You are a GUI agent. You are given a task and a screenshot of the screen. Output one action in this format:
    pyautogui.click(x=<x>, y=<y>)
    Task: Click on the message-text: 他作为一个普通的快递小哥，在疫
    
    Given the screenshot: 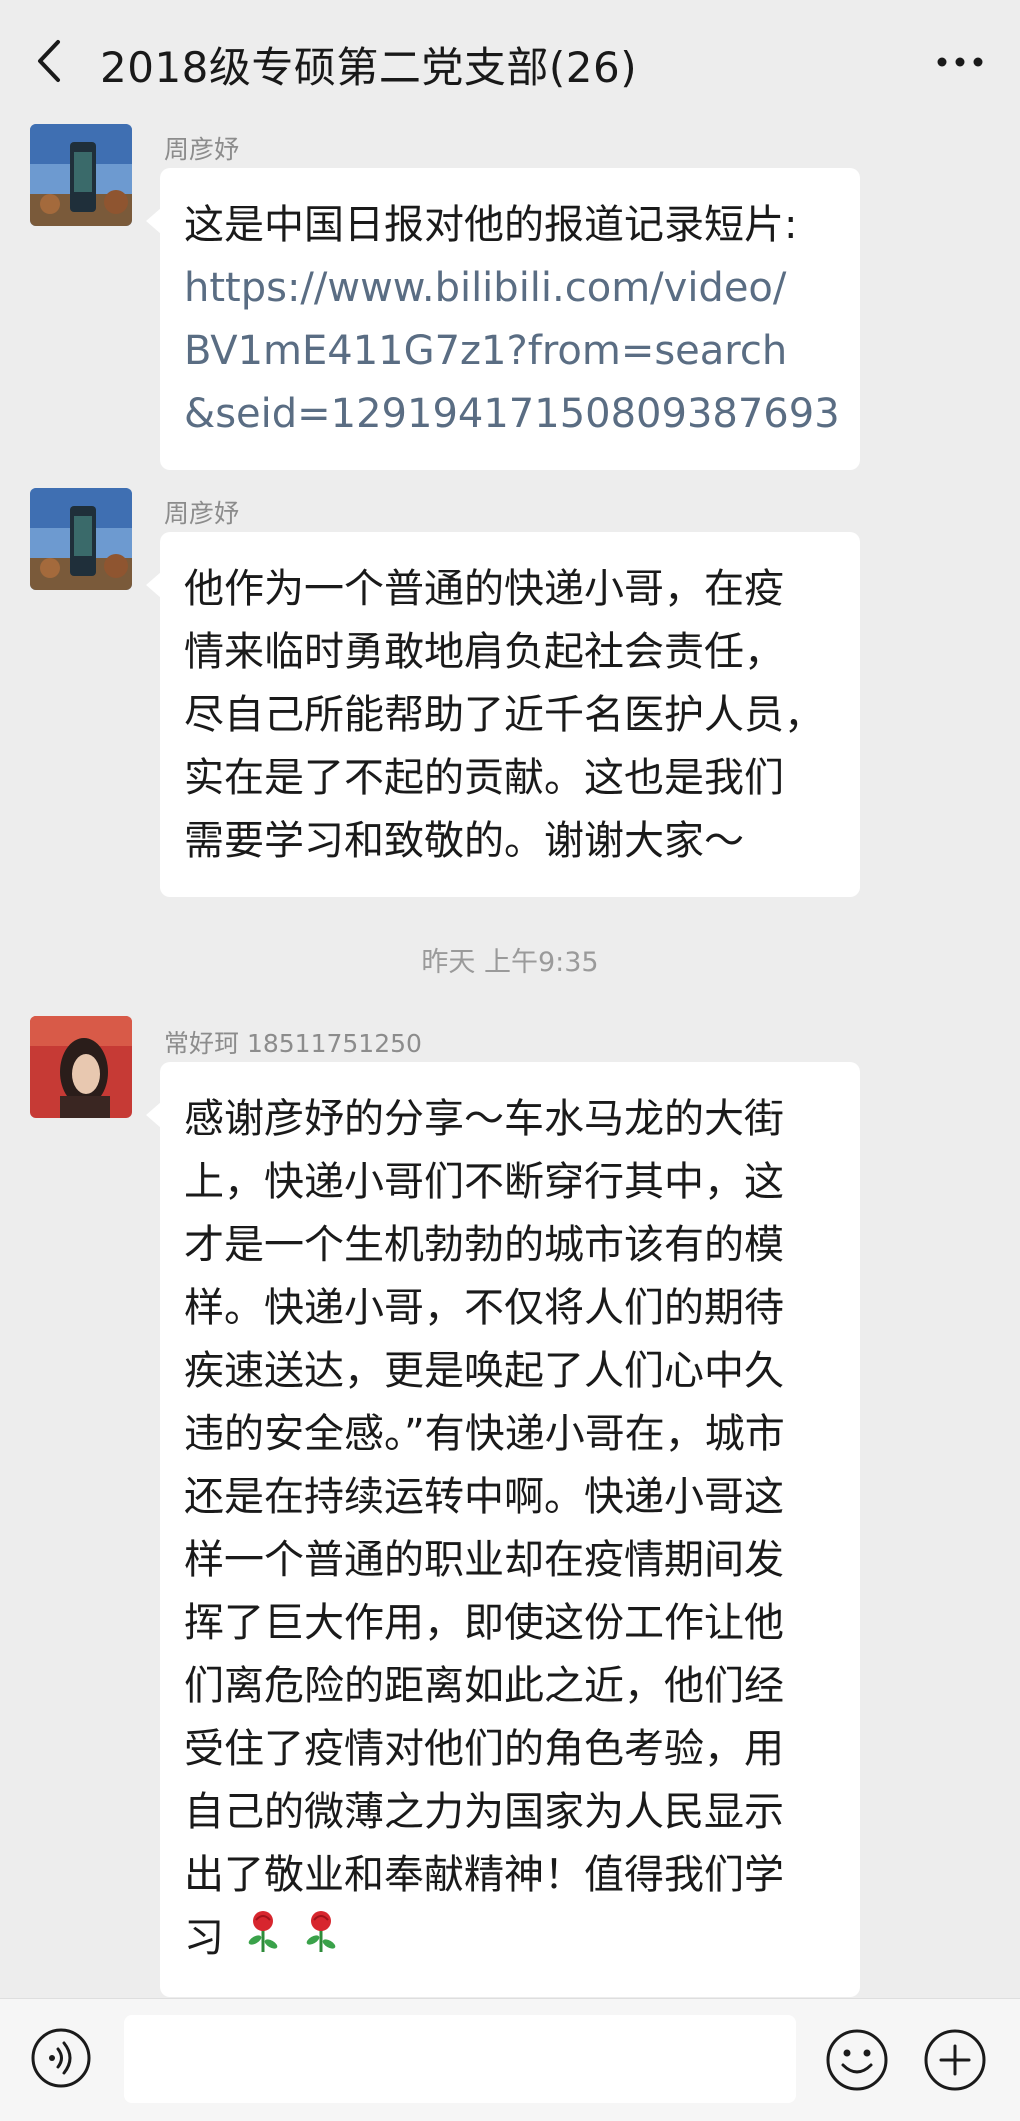 What is the action you would take?
    pyautogui.click(x=484, y=589)
    